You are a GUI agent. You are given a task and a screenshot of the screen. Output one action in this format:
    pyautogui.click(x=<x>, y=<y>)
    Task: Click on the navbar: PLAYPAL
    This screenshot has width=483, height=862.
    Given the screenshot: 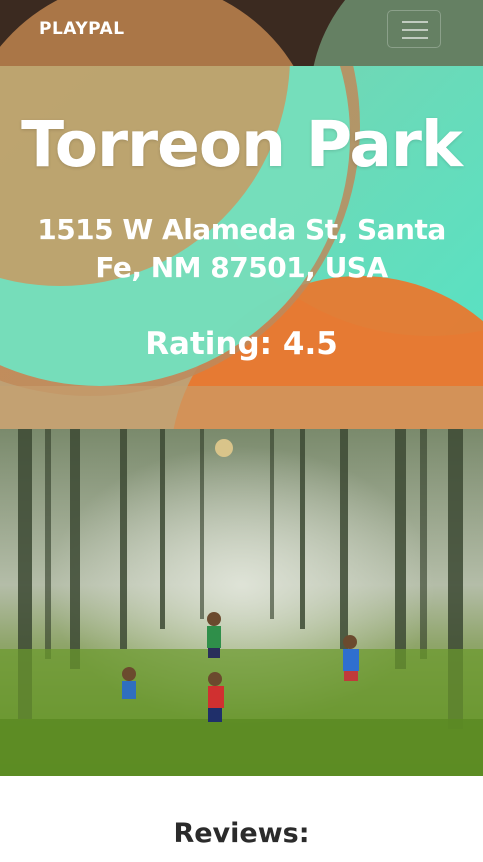 What is the action you would take?
    pyautogui.click(x=241, y=33)
    